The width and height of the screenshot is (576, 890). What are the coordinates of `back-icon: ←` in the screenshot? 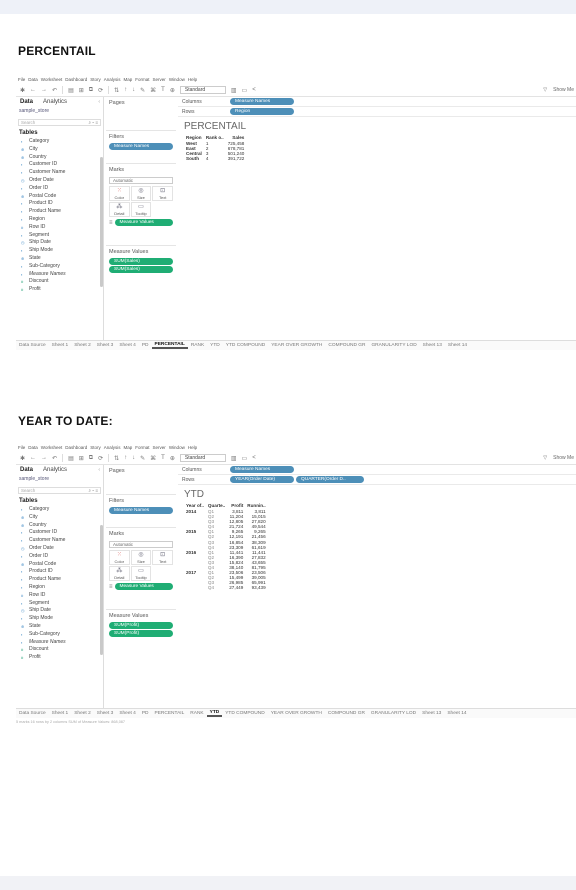 It's located at (33, 90).